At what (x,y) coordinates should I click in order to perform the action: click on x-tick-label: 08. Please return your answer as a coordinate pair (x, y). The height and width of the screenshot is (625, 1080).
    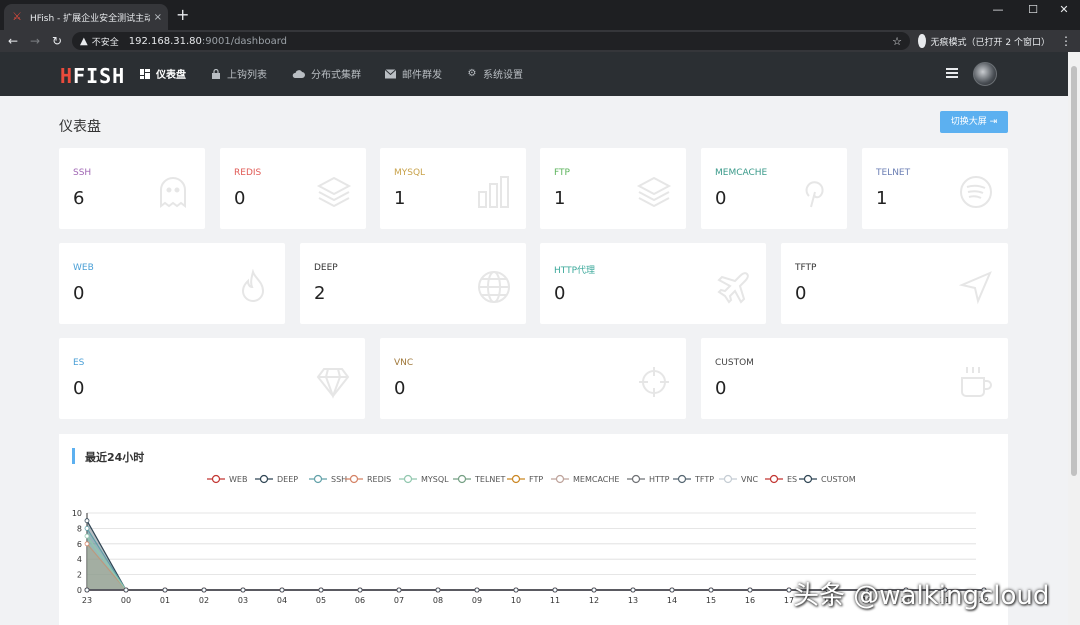
    Looking at the image, I should click on (438, 600).